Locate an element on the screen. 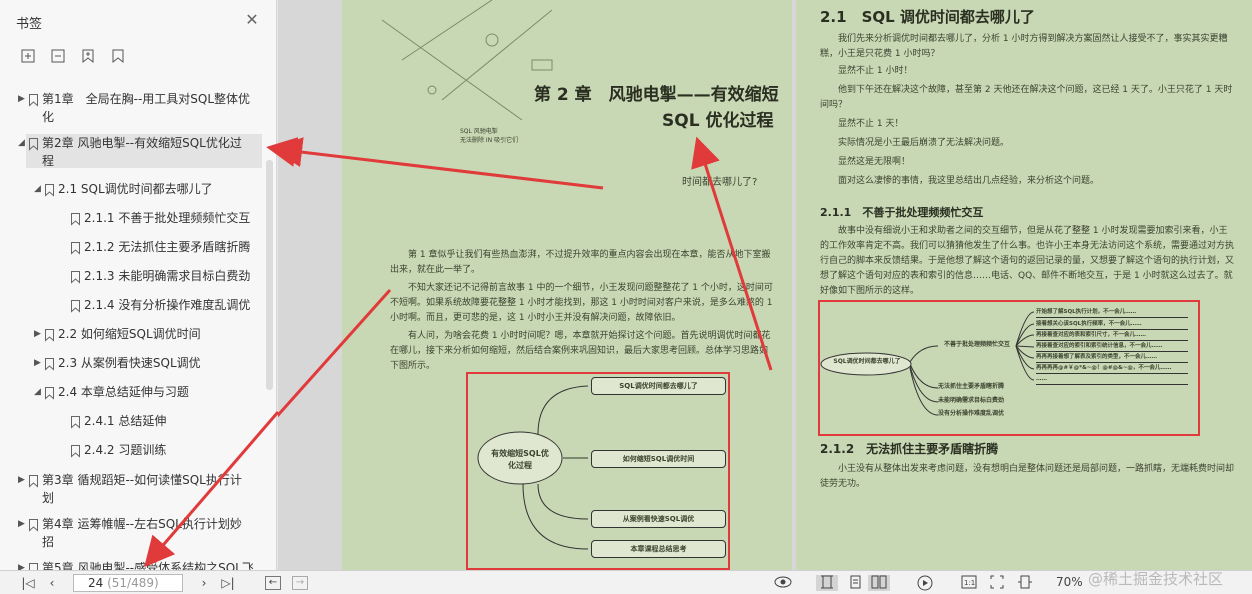  actual-size-icon: 1:1 is located at coordinates (969, 583).